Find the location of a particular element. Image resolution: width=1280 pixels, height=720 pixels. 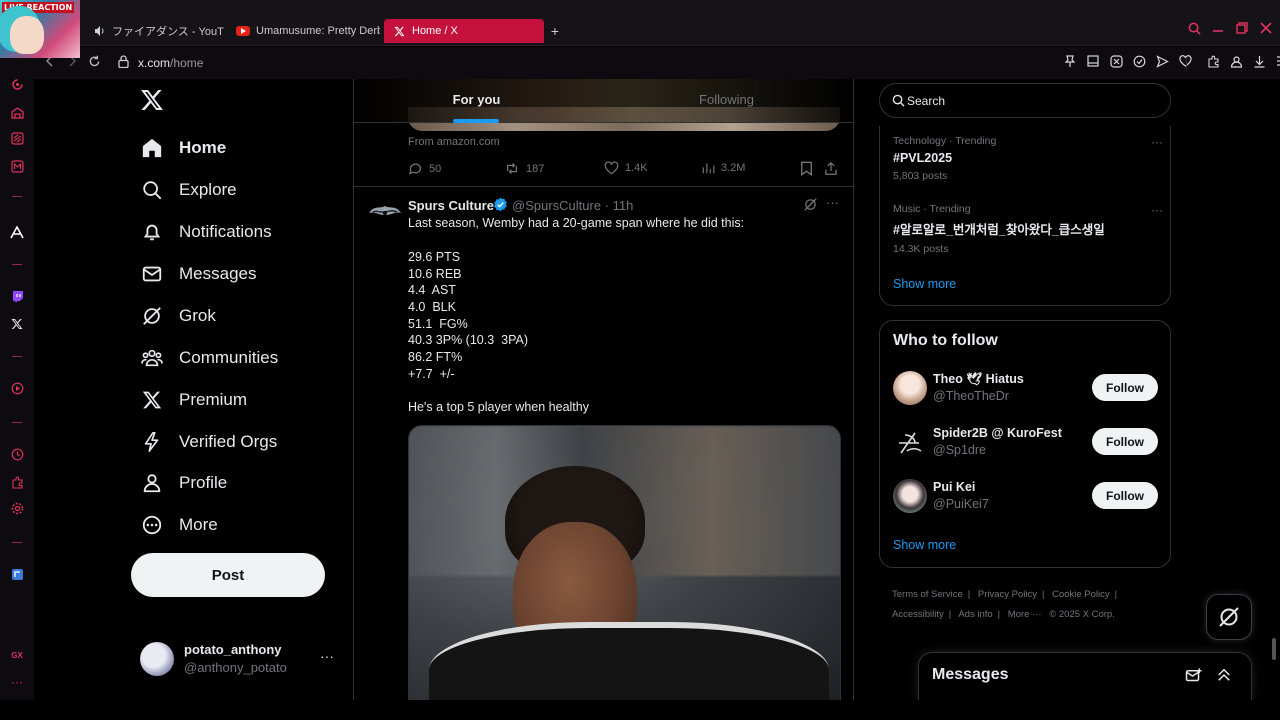

gx-control-icon is located at coordinates (17, 86).